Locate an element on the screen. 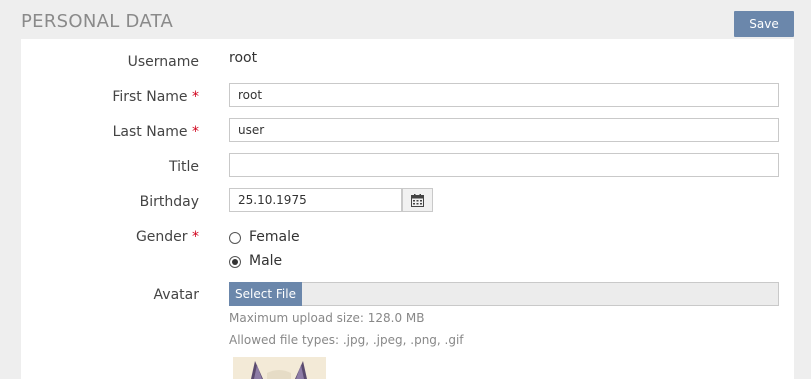 The height and width of the screenshot is (379, 811). avatar-image is located at coordinates (279, 370).